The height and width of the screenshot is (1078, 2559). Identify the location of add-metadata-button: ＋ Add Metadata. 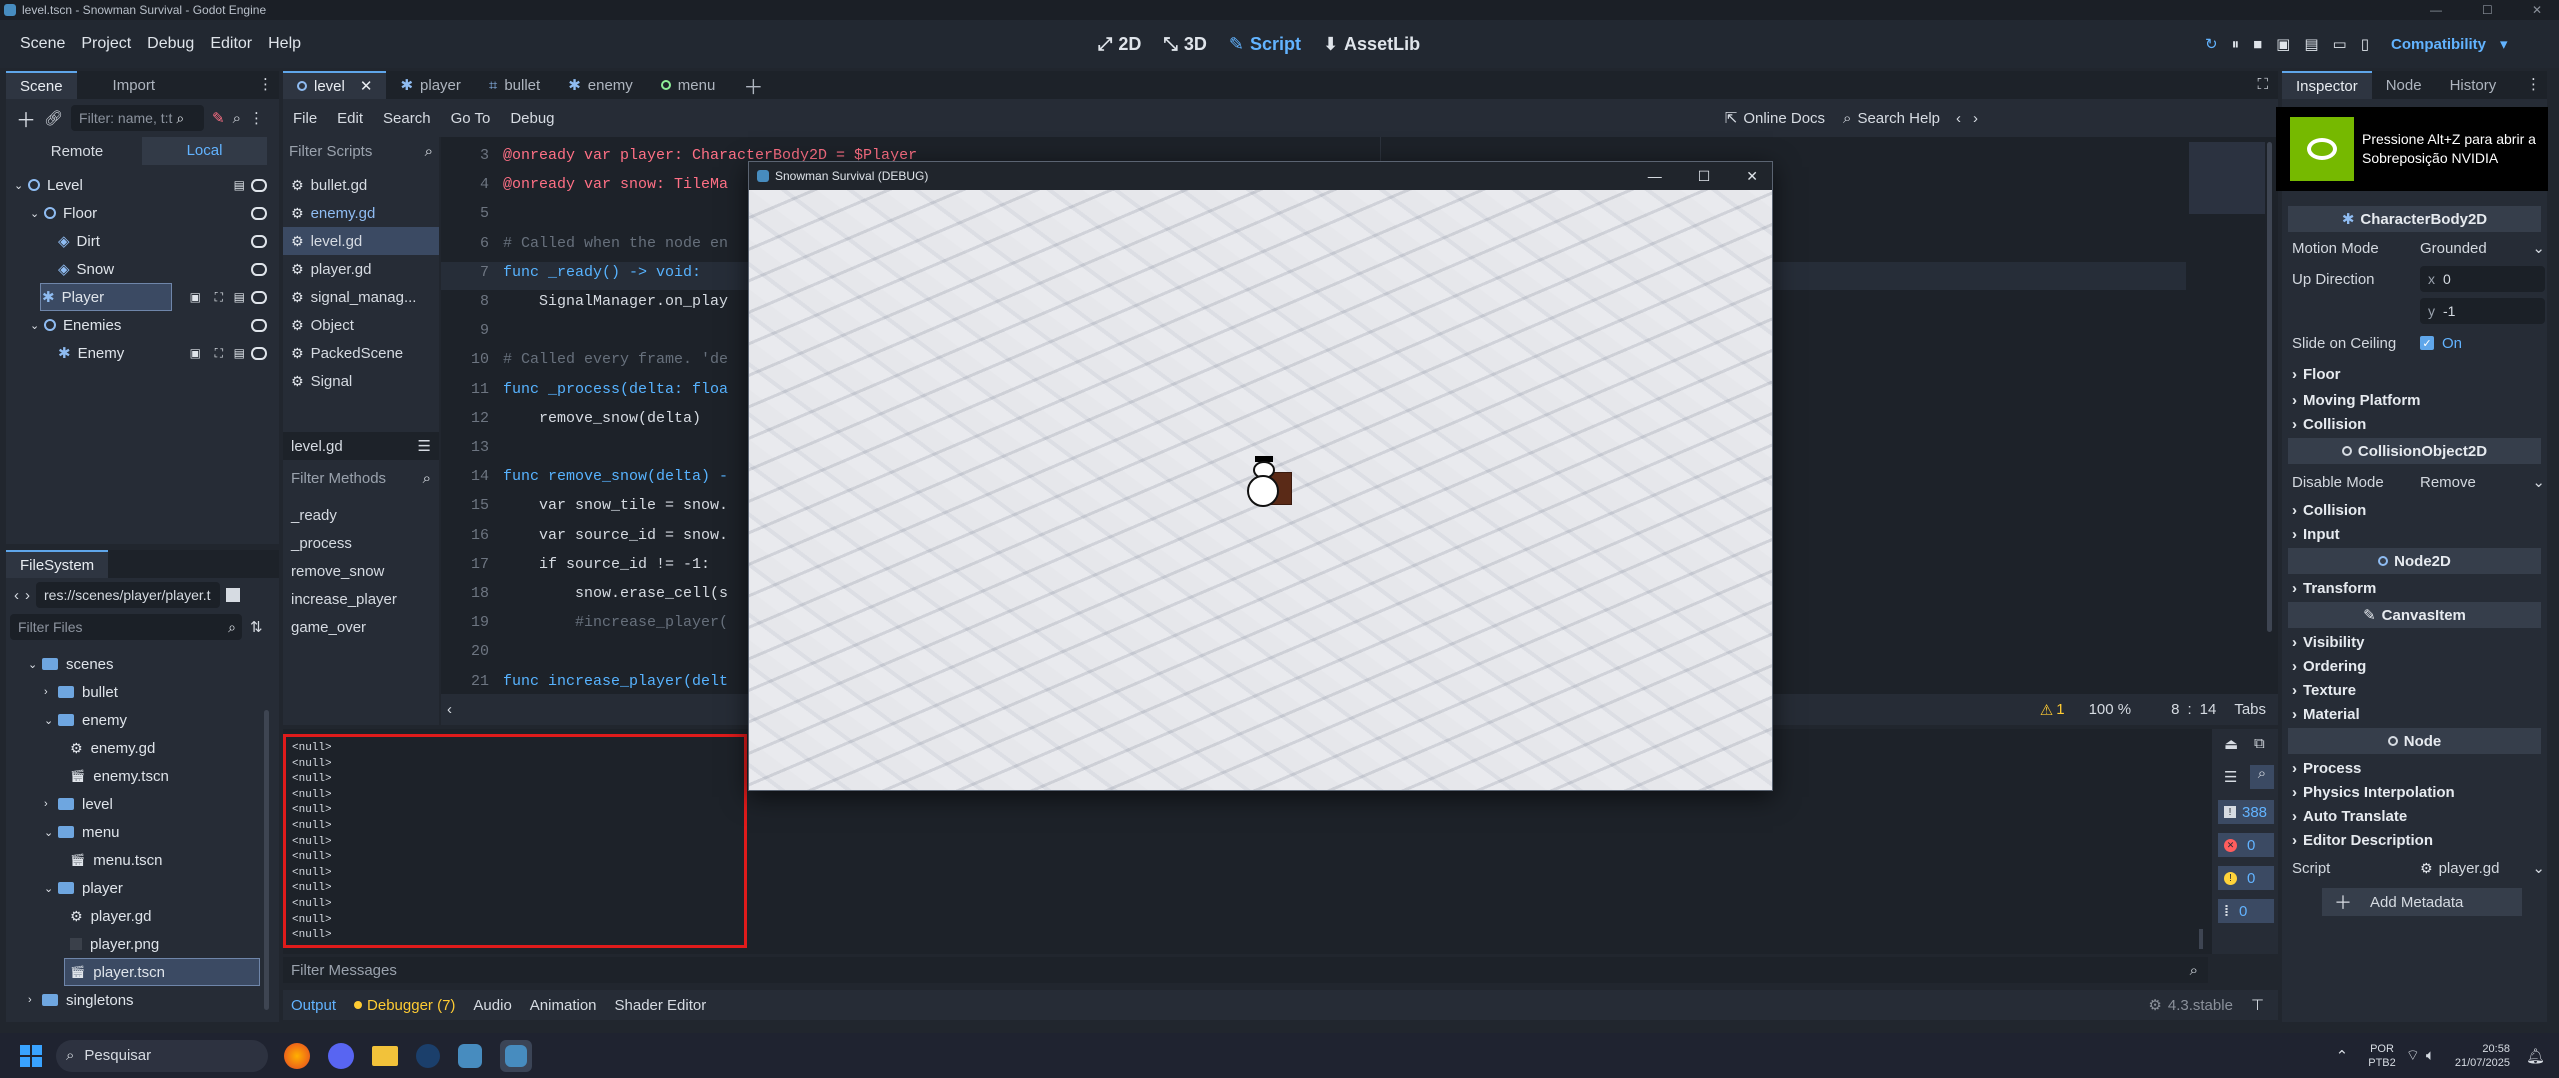
(2422, 902).